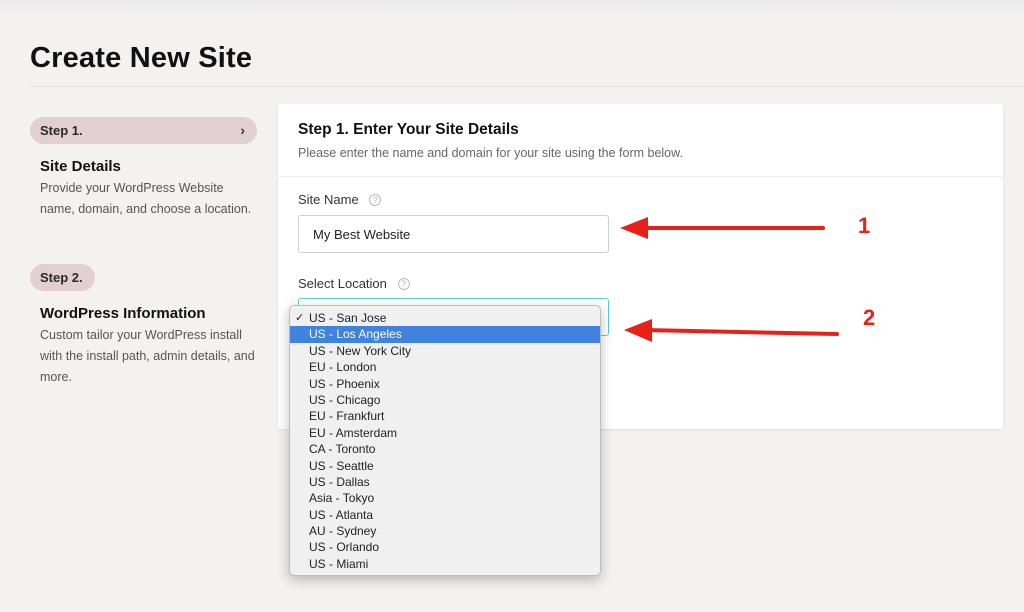 The height and width of the screenshot is (612, 1024). I want to click on location-option-highlighted: US - Los Angeles, so click(445, 334).